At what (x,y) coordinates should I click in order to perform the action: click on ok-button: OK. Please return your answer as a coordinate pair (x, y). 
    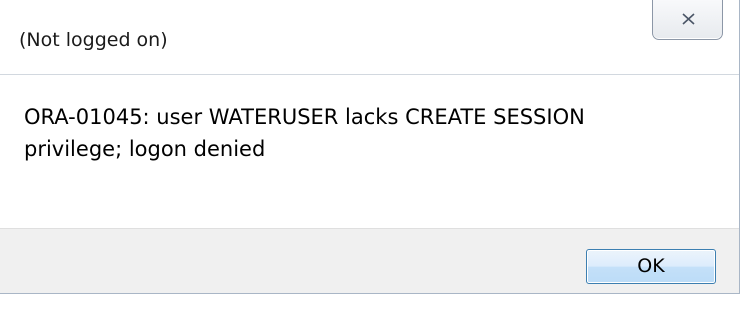
    Looking at the image, I should click on (651, 266).